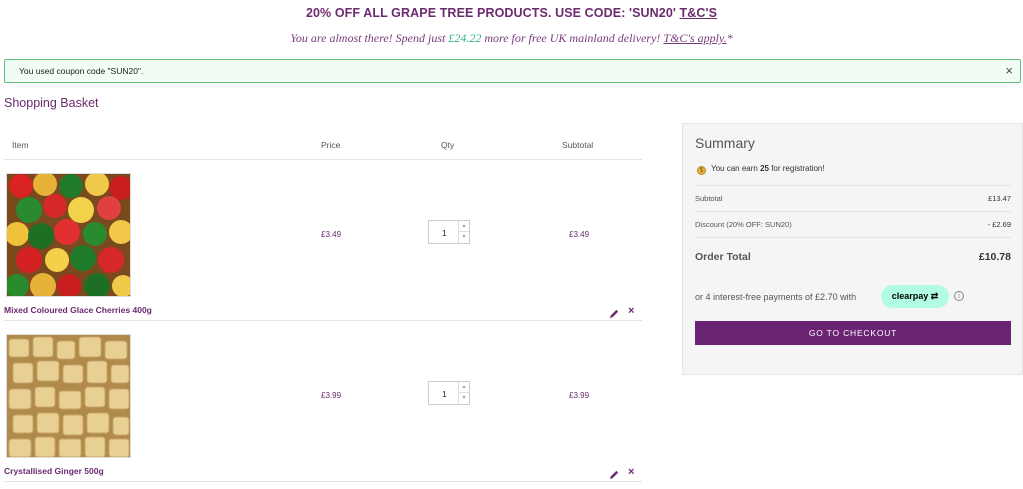 Image resolution: width=1023 pixels, height=489 pixels. I want to click on earn-prefix: You can earn, so click(736, 168).